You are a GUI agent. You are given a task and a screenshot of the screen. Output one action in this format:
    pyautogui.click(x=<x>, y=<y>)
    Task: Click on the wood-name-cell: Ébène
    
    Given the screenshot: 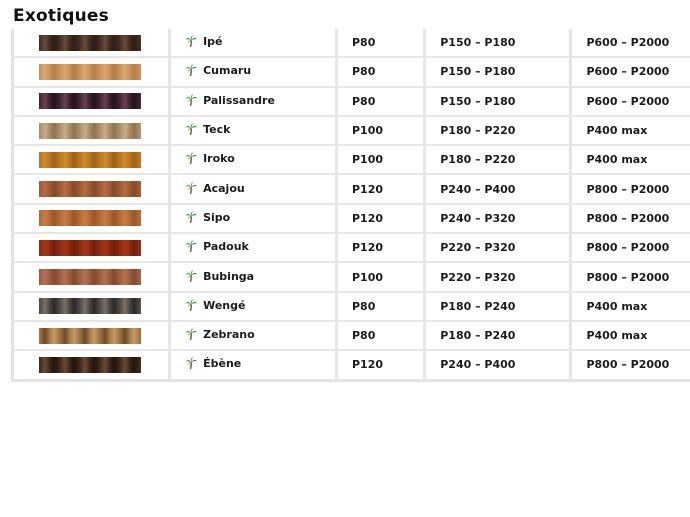 What is the action you would take?
    pyautogui.click(x=254, y=365)
    